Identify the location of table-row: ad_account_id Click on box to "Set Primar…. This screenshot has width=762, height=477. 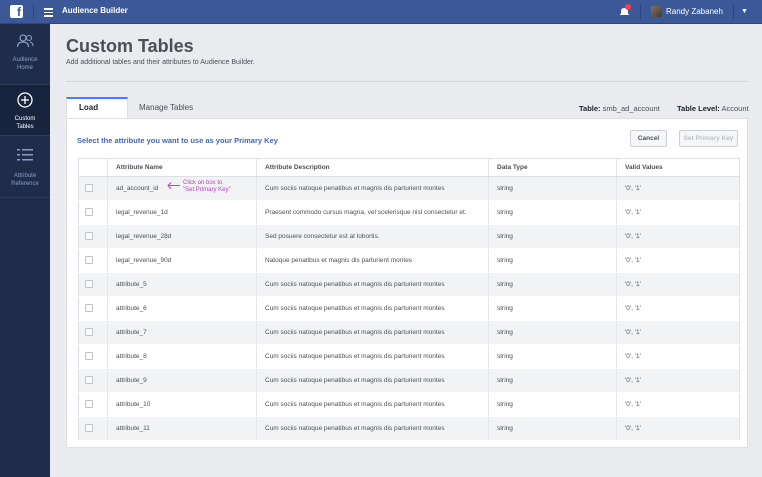
(409, 188).